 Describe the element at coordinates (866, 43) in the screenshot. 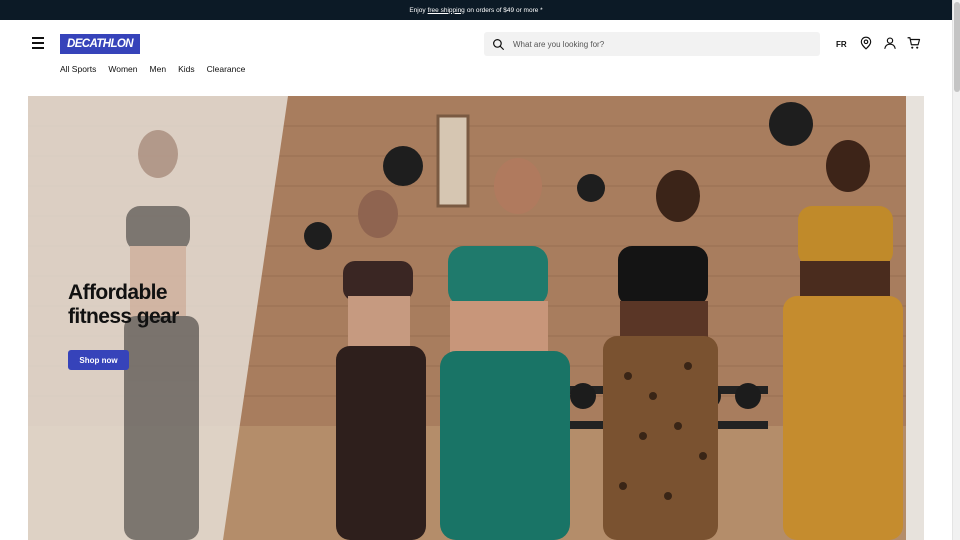

I see `location-pin-icon` at that location.